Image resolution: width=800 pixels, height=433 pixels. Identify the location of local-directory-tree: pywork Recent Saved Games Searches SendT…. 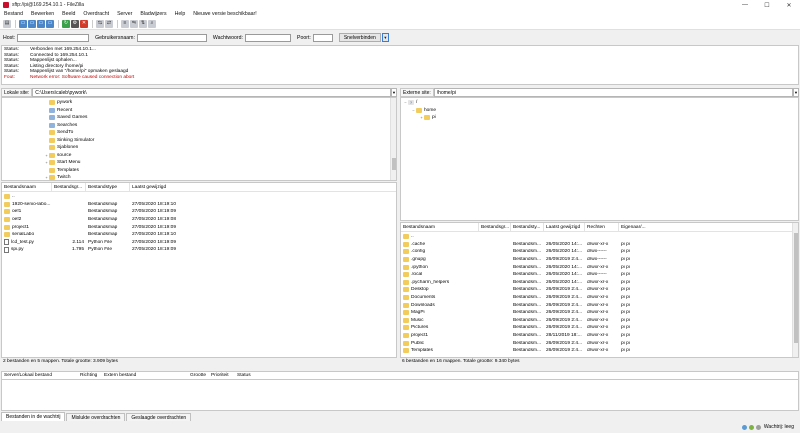
(199, 139).